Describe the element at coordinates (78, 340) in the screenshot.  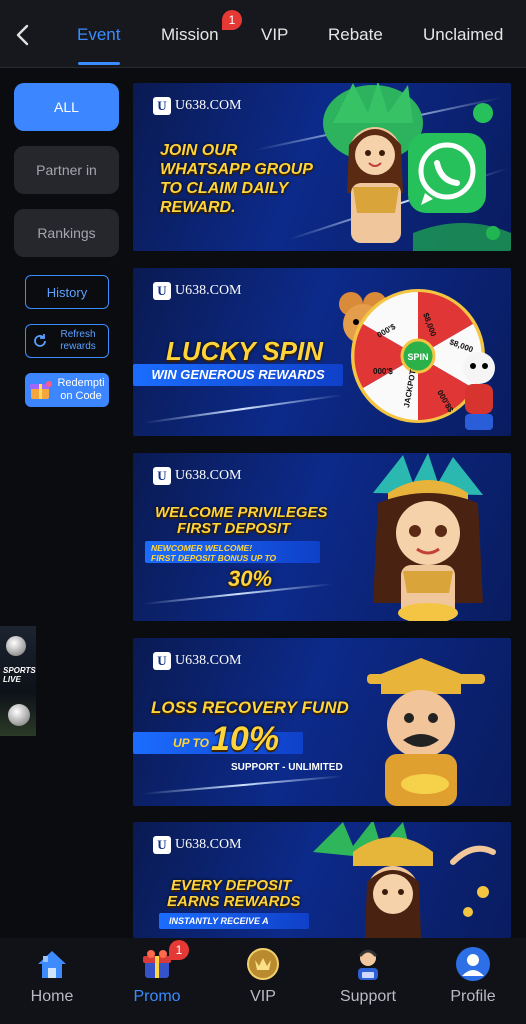
I see `refresh-rewards-label: Refresh rewards` at that location.